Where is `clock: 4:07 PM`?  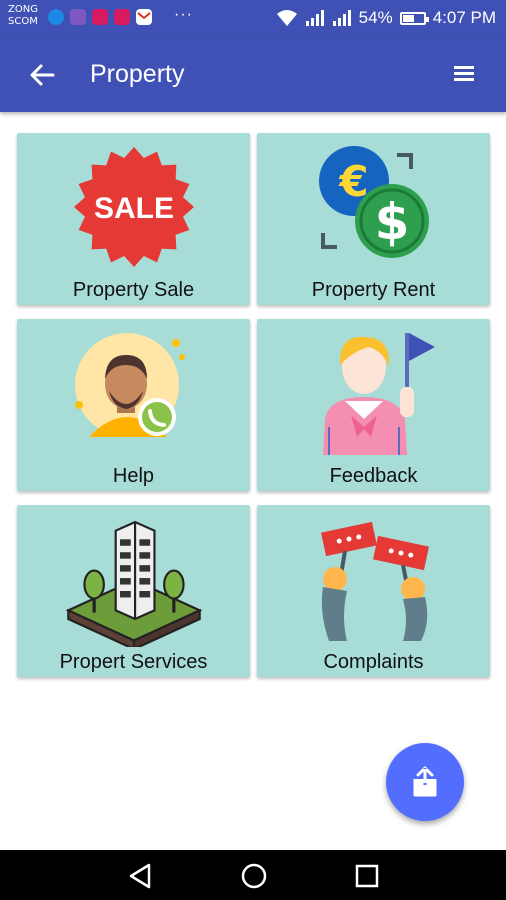
clock: 4:07 PM is located at coordinates (464, 17).